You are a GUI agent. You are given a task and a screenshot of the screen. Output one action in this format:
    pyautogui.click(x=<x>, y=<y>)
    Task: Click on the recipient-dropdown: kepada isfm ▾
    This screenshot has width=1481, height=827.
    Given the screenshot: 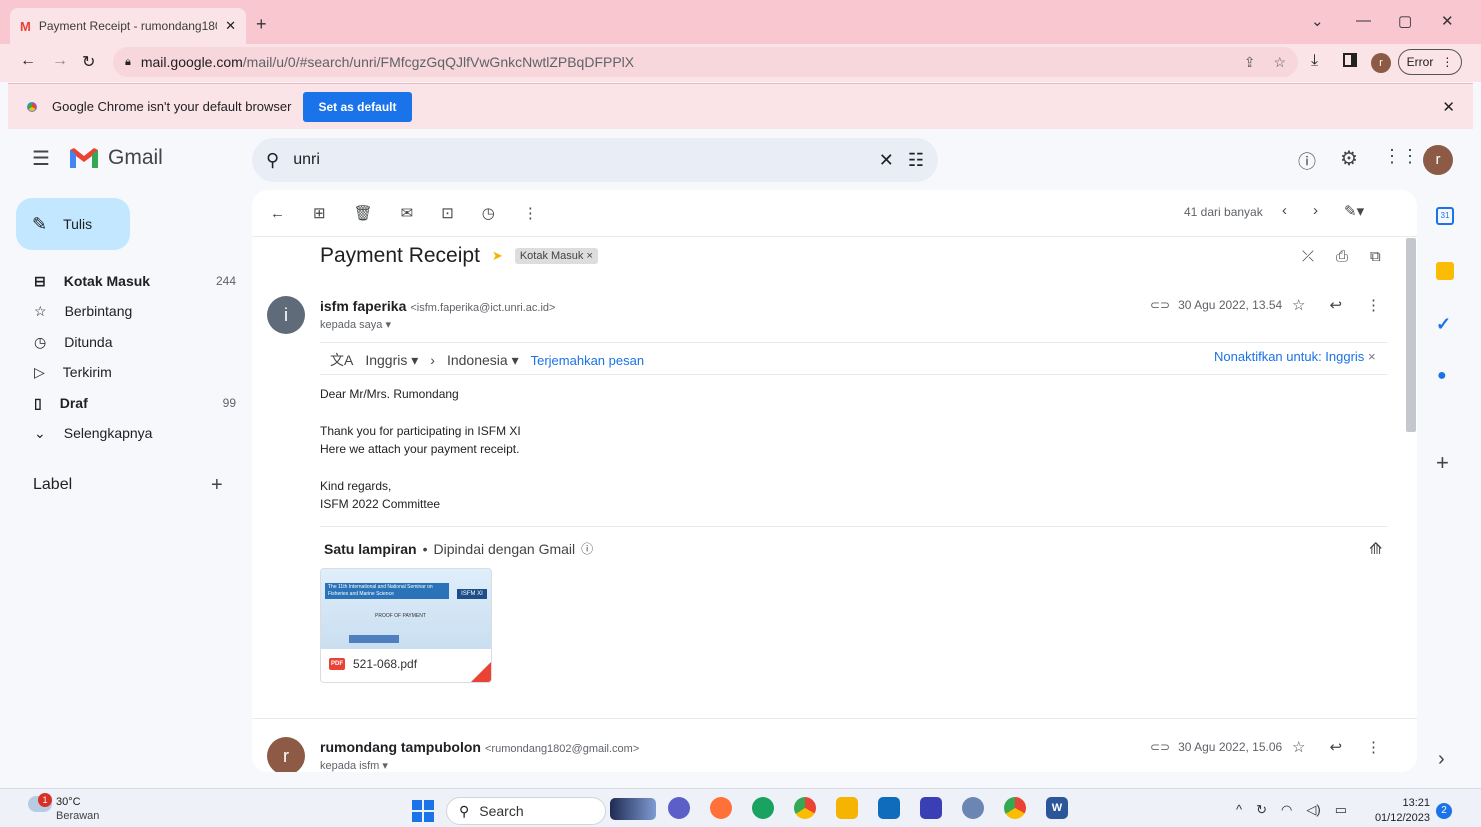 What is the action you would take?
    pyautogui.click(x=354, y=765)
    